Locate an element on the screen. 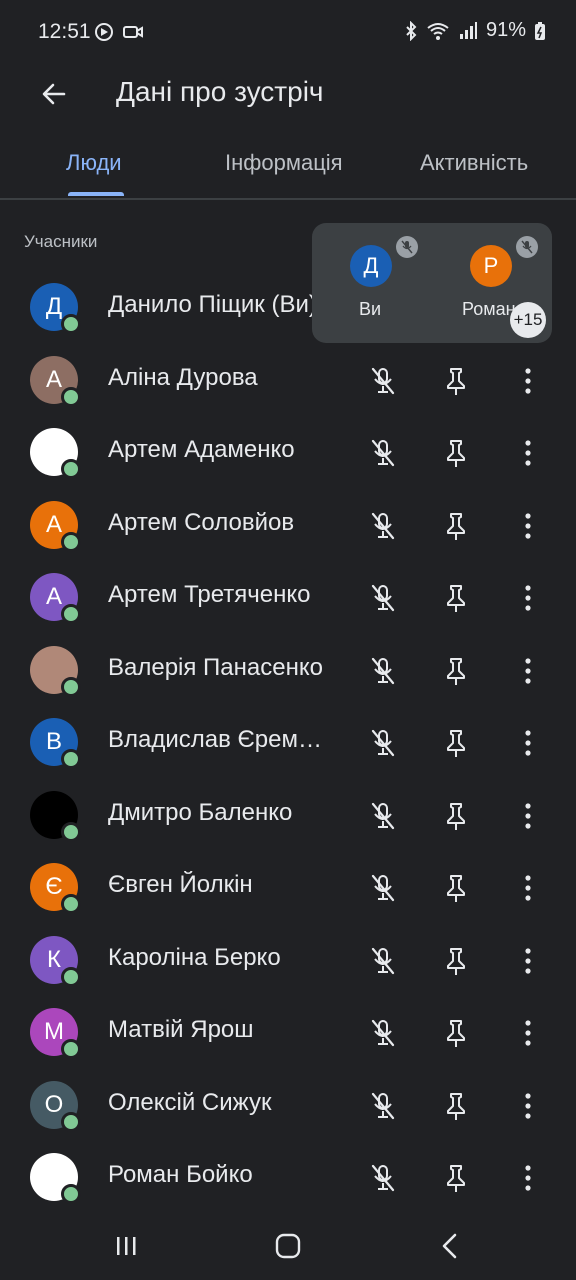 This screenshot has width=576, height=1280. participant-name: Валерія Панасенко is located at coordinates (215, 667).